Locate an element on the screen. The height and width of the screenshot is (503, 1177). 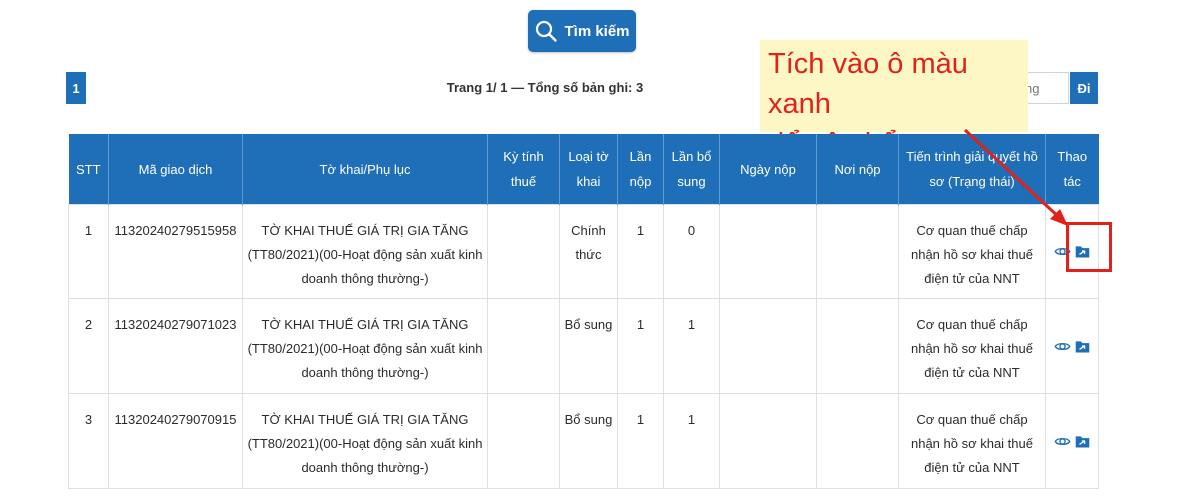
highlight-box is located at coordinates (1089, 247).